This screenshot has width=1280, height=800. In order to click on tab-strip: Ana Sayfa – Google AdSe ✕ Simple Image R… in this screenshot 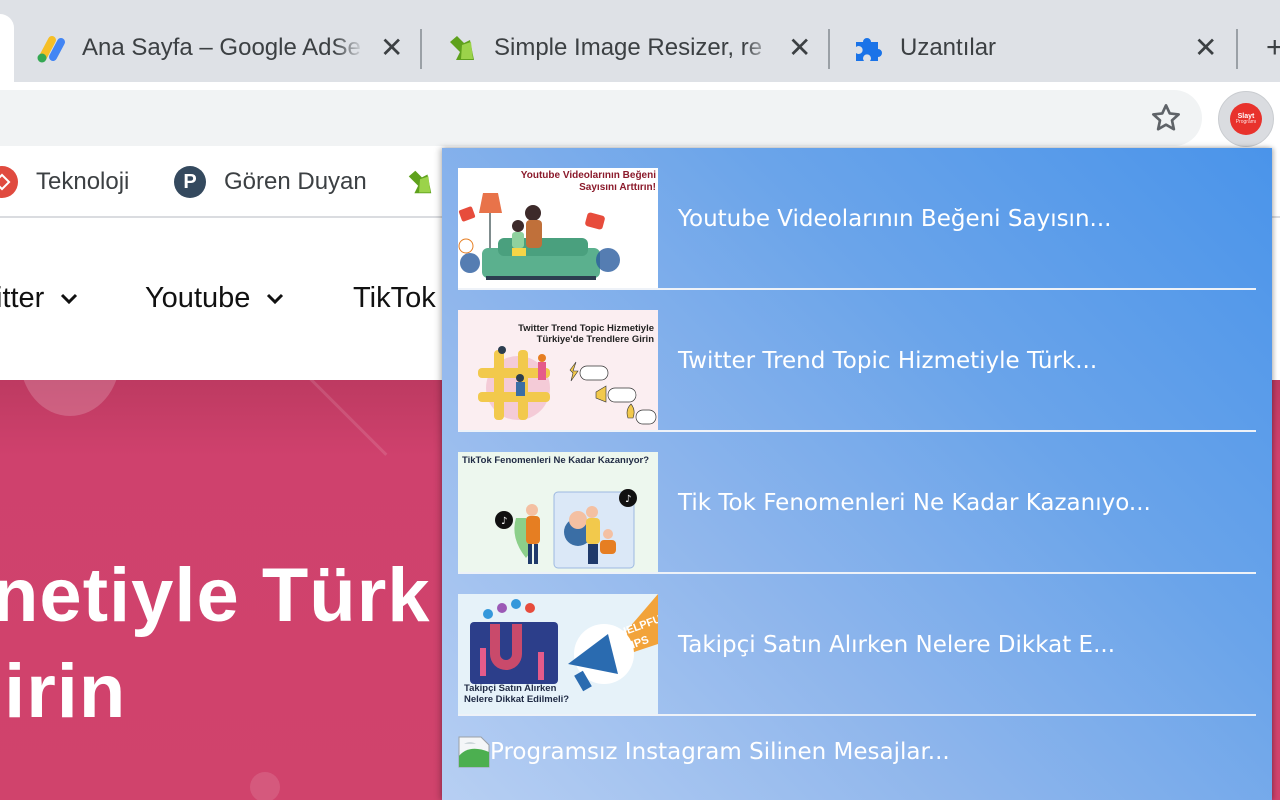, I will do `click(640, 42)`.